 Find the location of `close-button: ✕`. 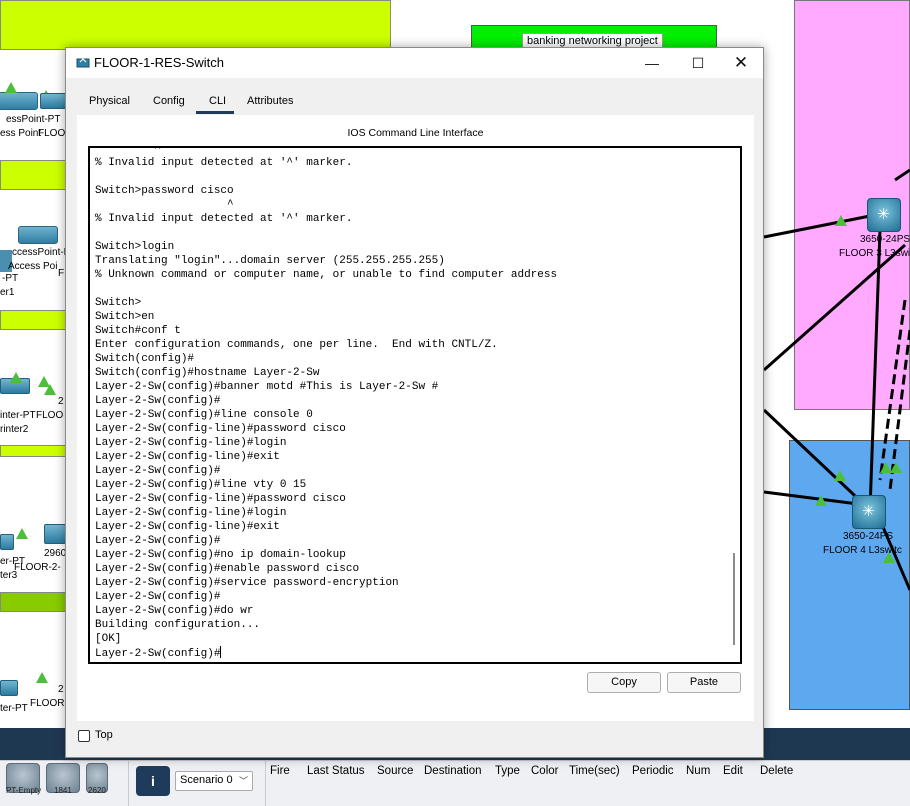

close-button: ✕ is located at coordinates (741, 63).